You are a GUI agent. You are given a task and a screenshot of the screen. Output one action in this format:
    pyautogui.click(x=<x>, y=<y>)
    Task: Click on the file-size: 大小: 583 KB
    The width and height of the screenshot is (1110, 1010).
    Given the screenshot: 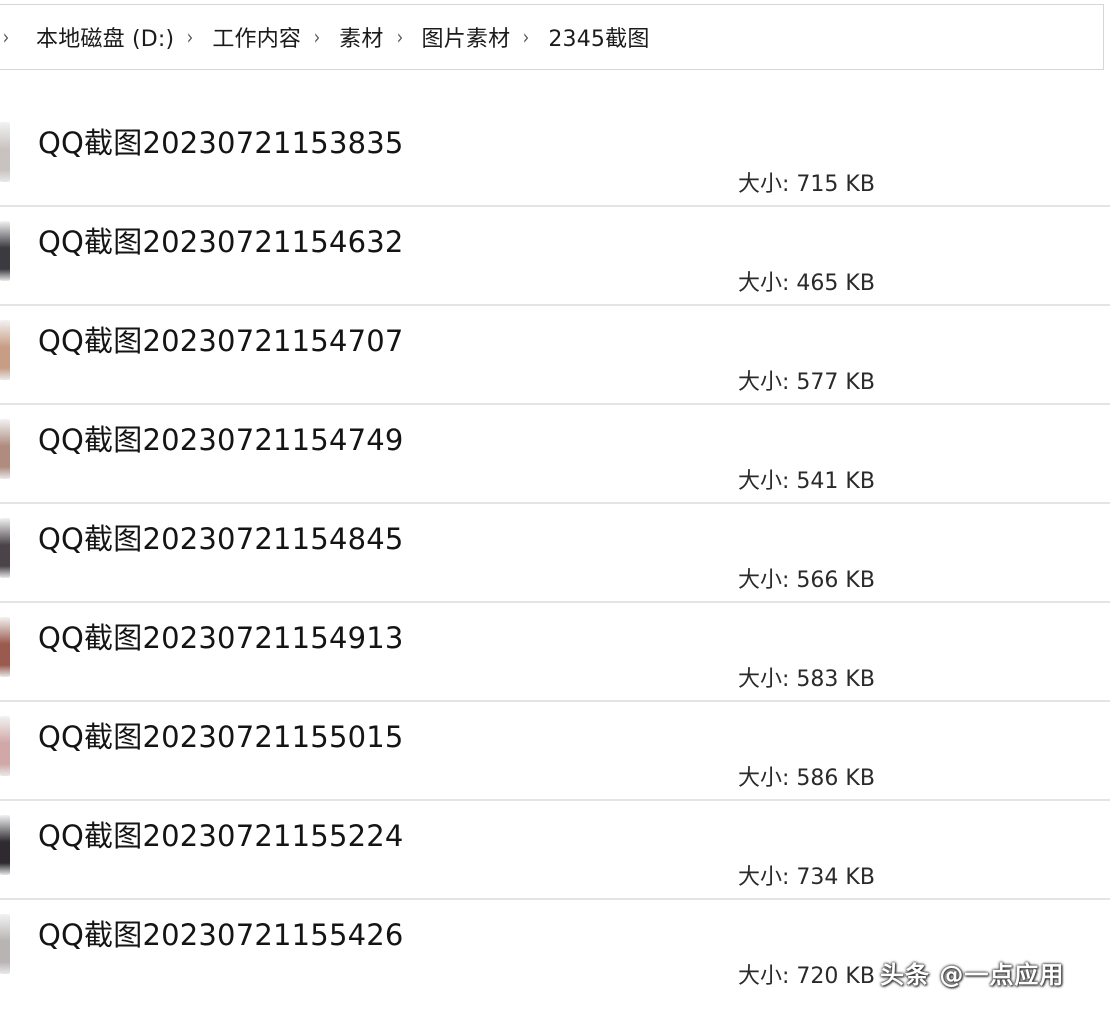 What is the action you would take?
    pyautogui.click(x=806, y=677)
    